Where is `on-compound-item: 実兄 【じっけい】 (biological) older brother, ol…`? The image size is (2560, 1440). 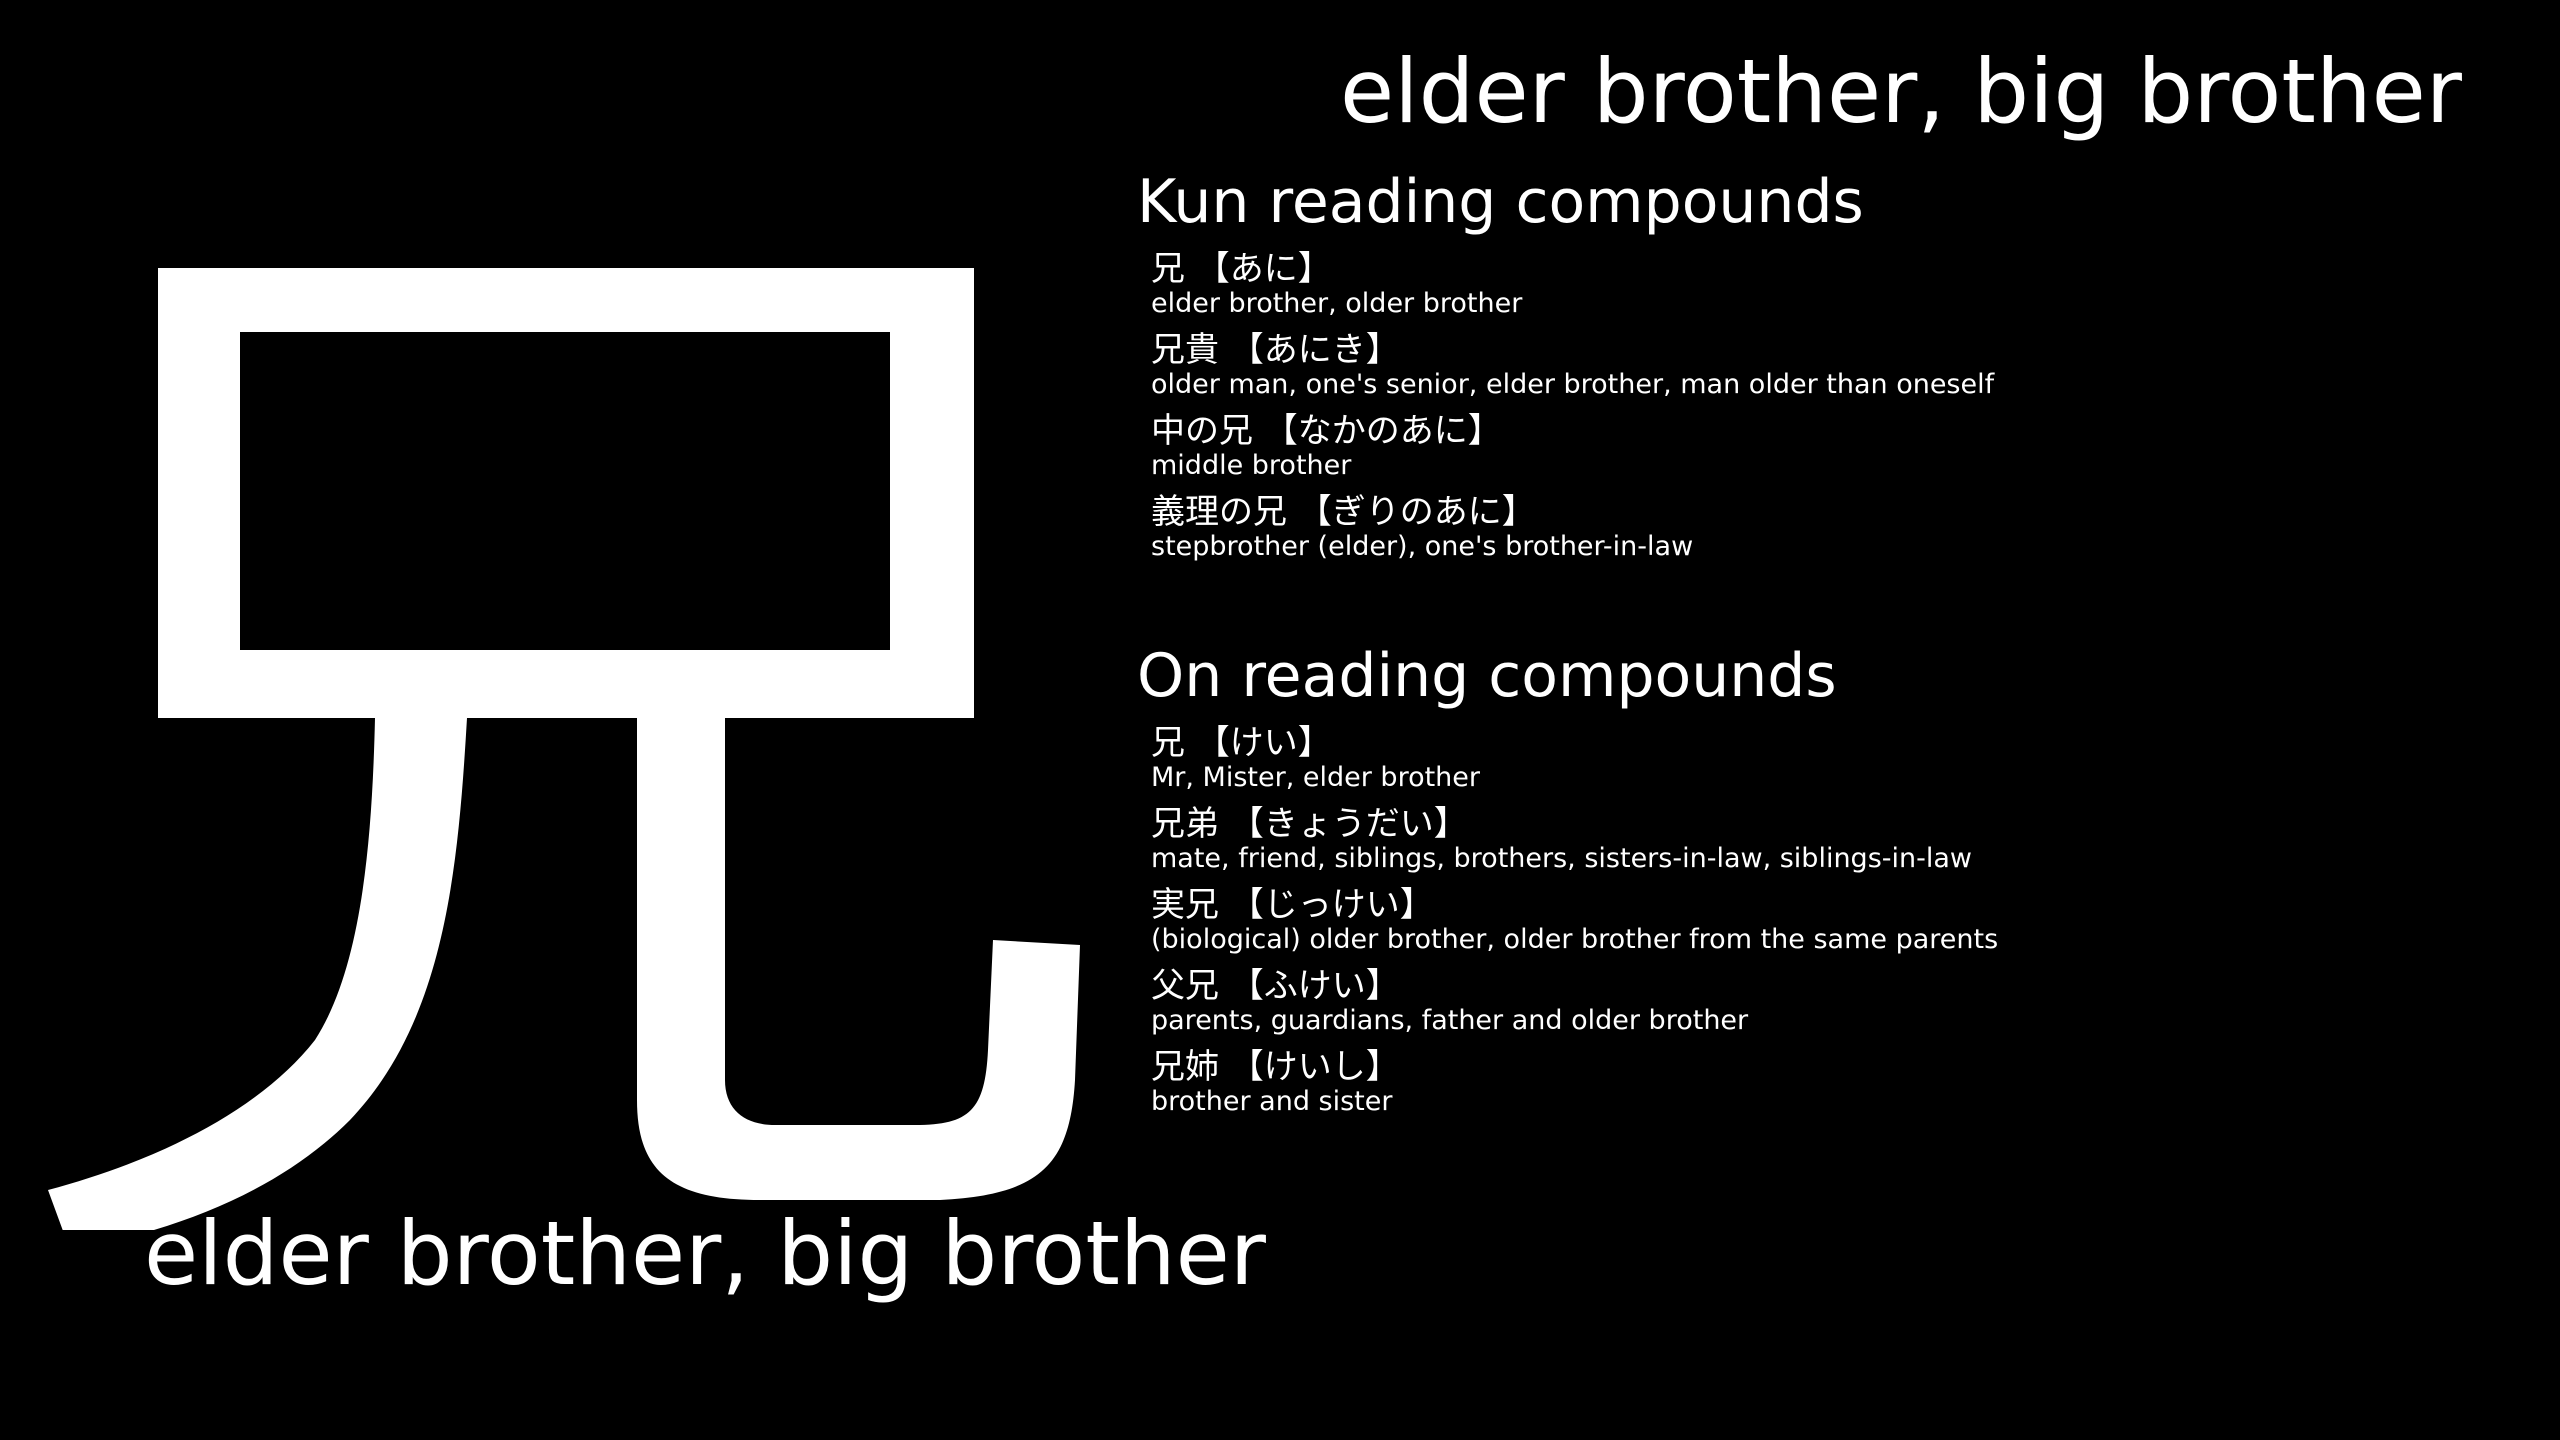 on-compound-item: 実兄 【じっけい】 (biological) older brother, ol… is located at coordinates (1834, 926).